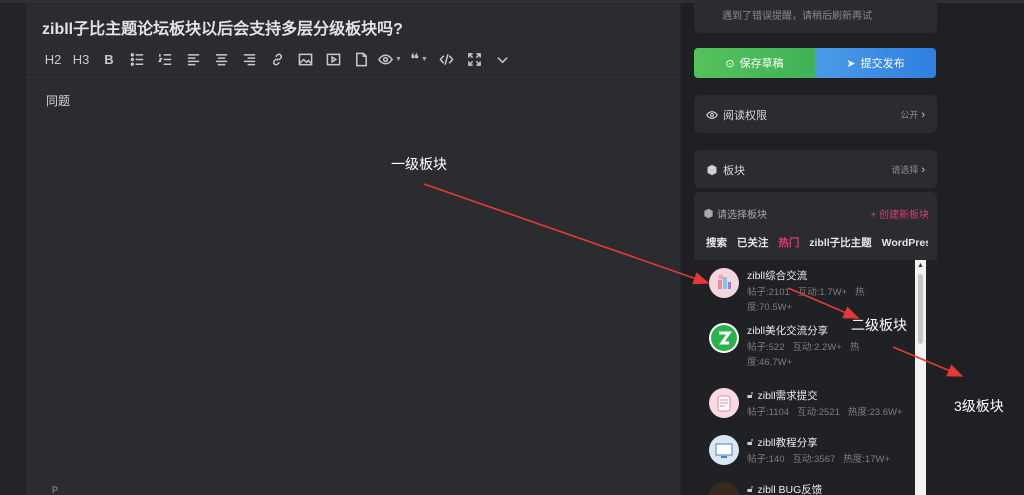 The width and height of the screenshot is (1024, 495). What do you see at coordinates (55, 490) in the screenshot?
I see `element-path: P` at bounding box center [55, 490].